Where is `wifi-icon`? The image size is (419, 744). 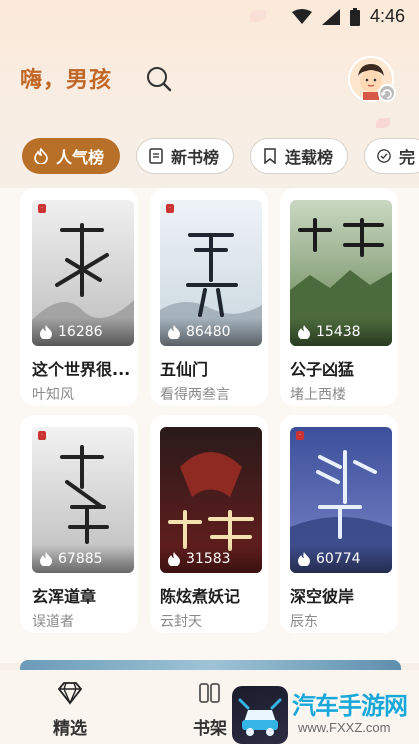 wifi-icon is located at coordinates (301, 16).